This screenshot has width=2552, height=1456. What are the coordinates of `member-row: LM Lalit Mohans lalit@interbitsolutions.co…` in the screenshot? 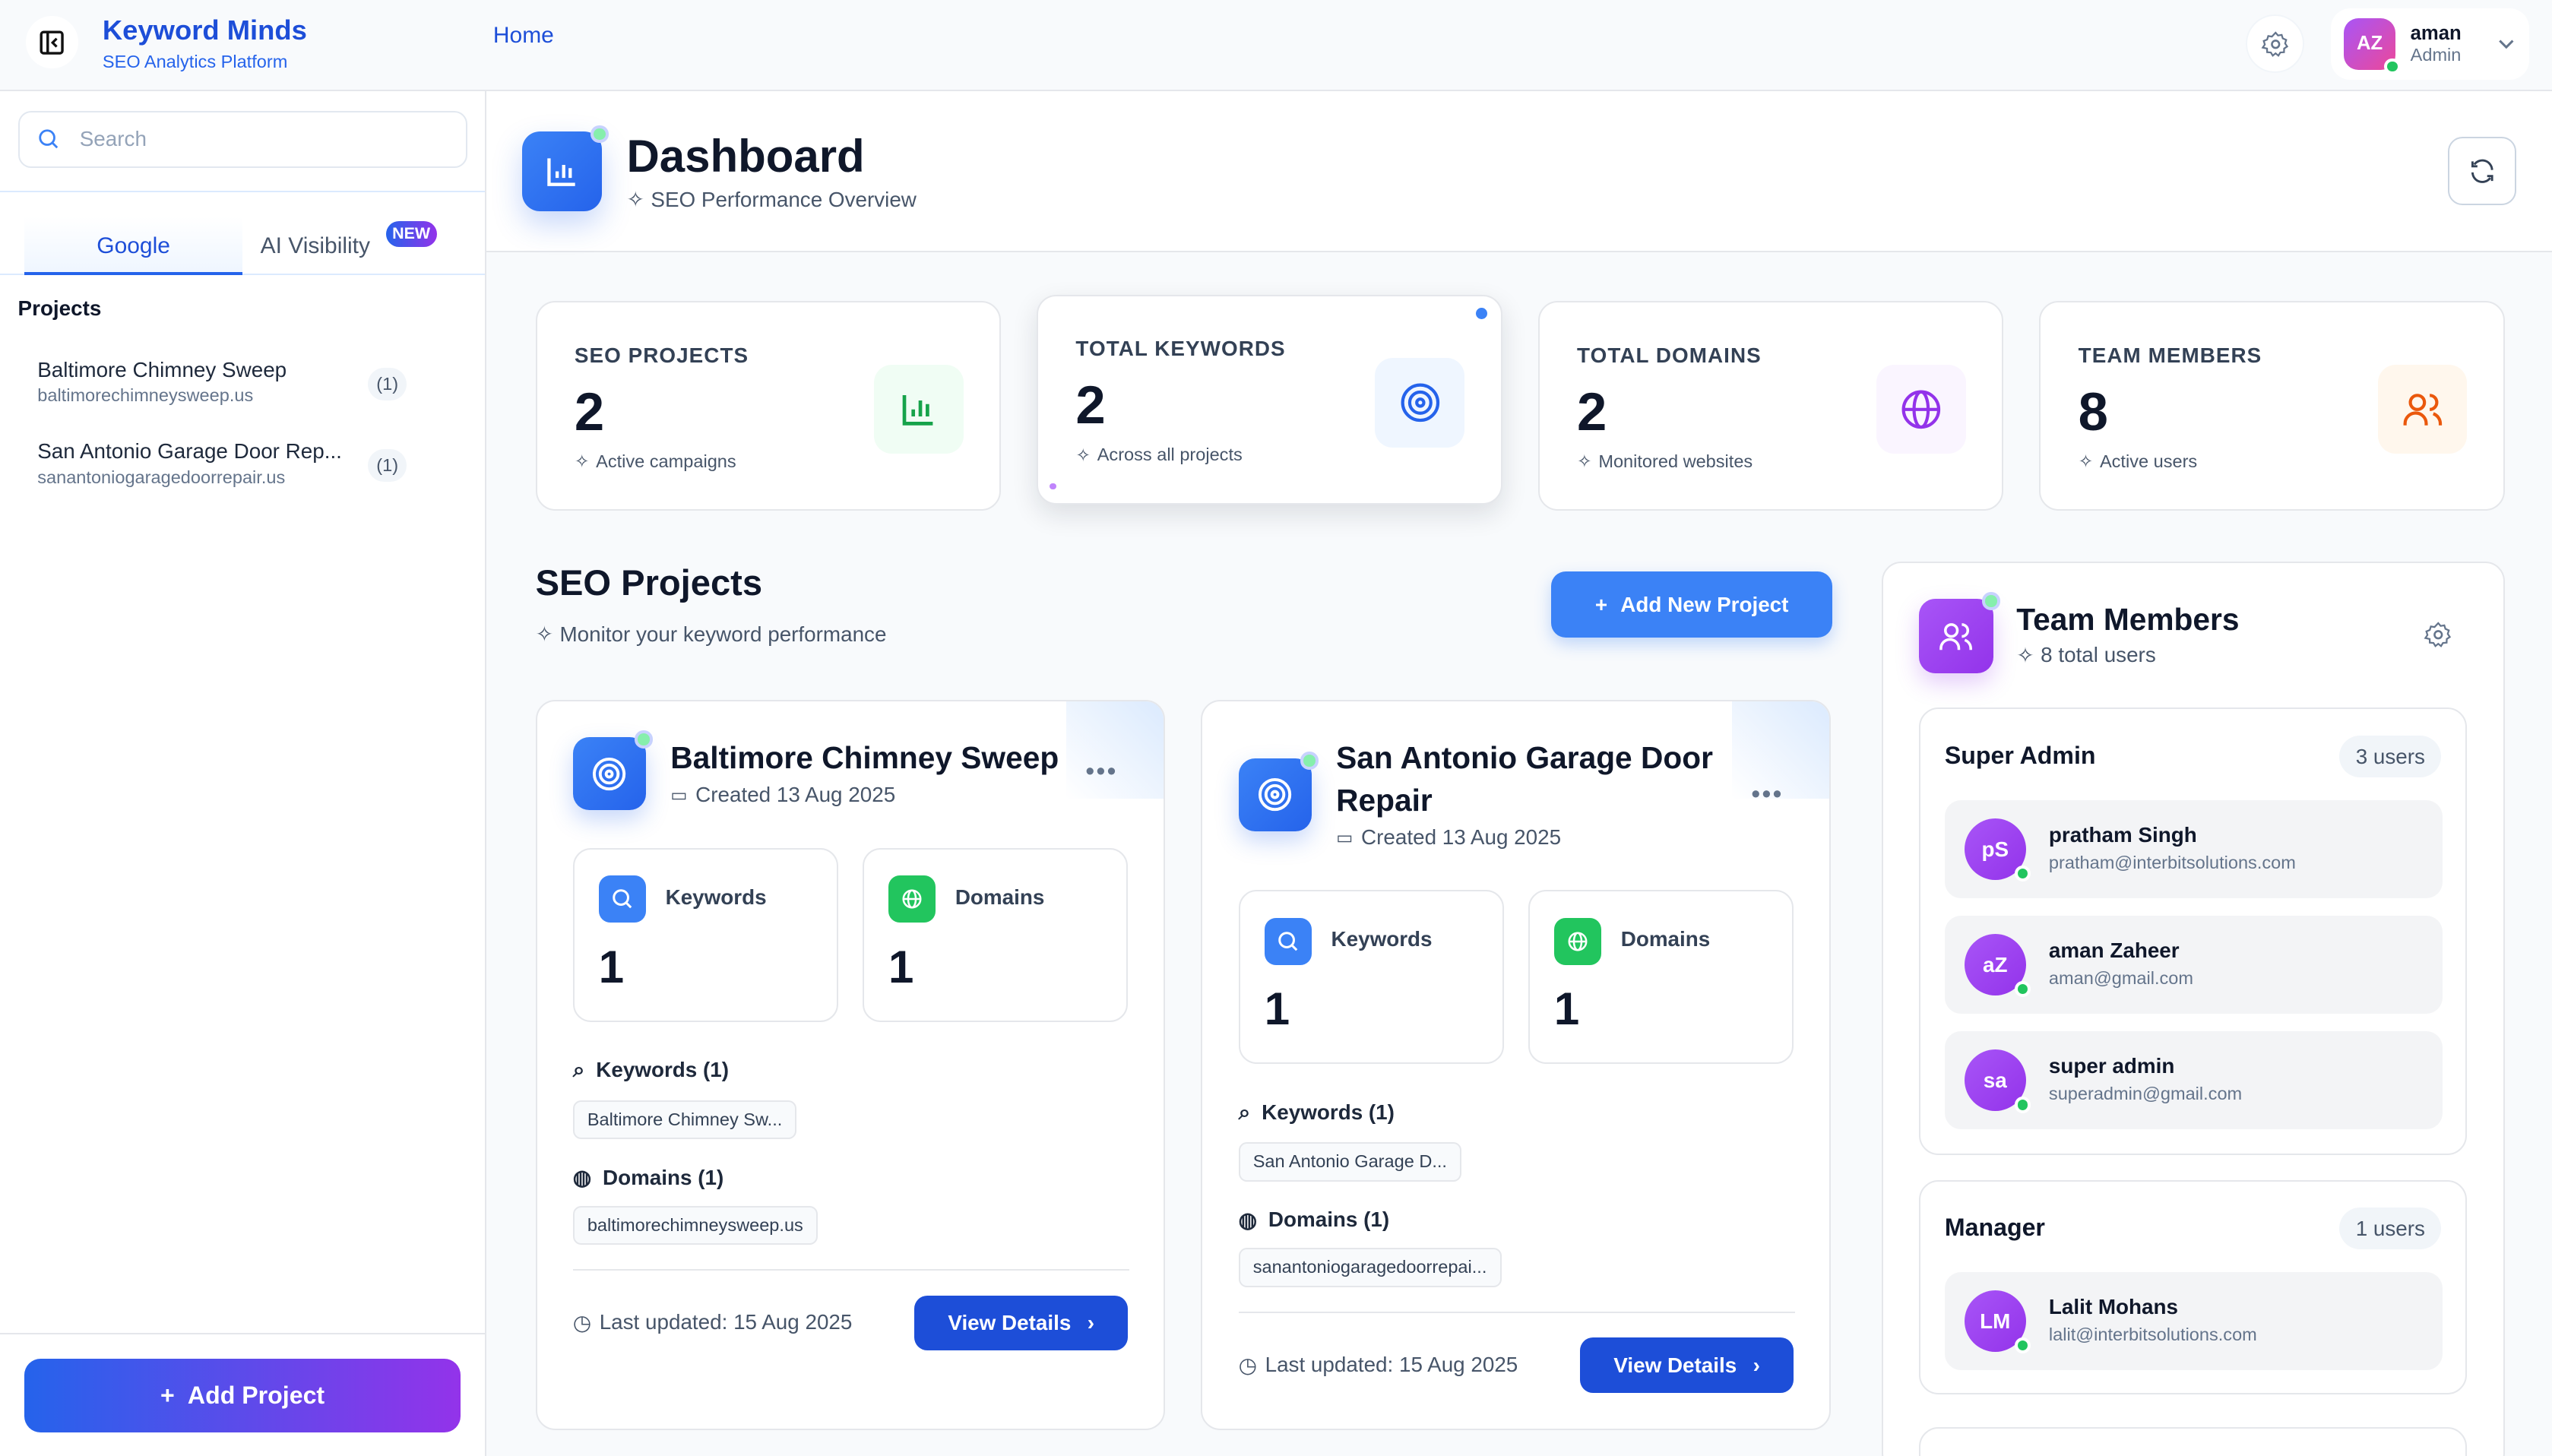 It's located at (2193, 1321).